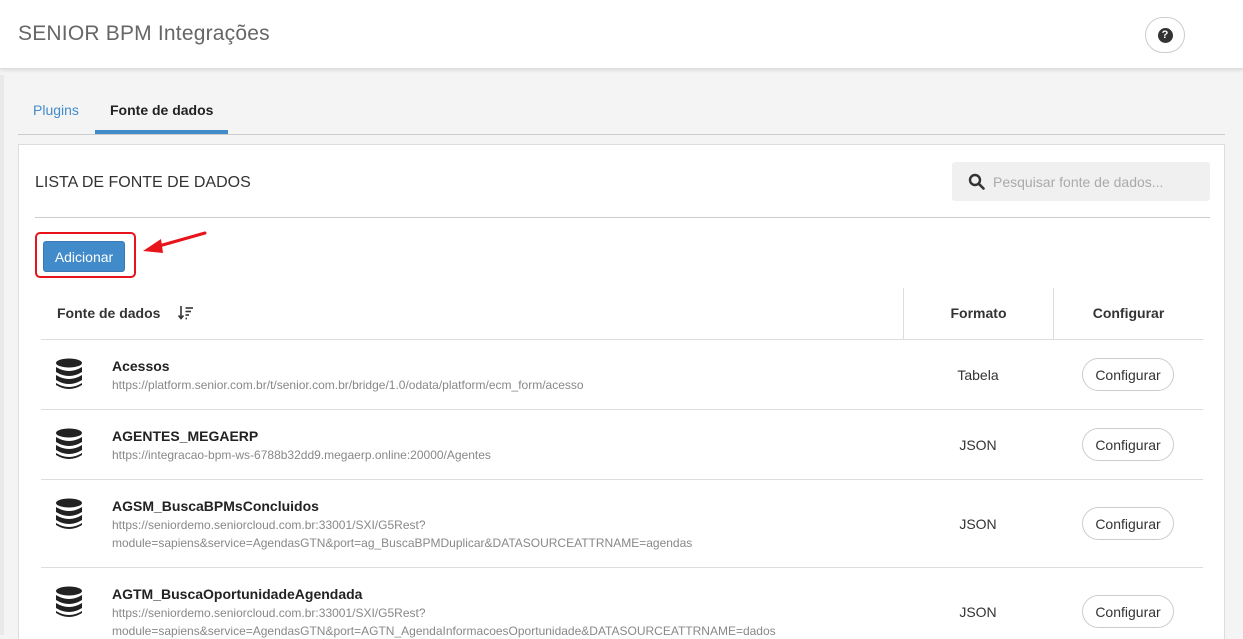  What do you see at coordinates (237, 594) in the screenshot?
I see `row-name: AGTM_BuscaOportunidadeAgendada` at bounding box center [237, 594].